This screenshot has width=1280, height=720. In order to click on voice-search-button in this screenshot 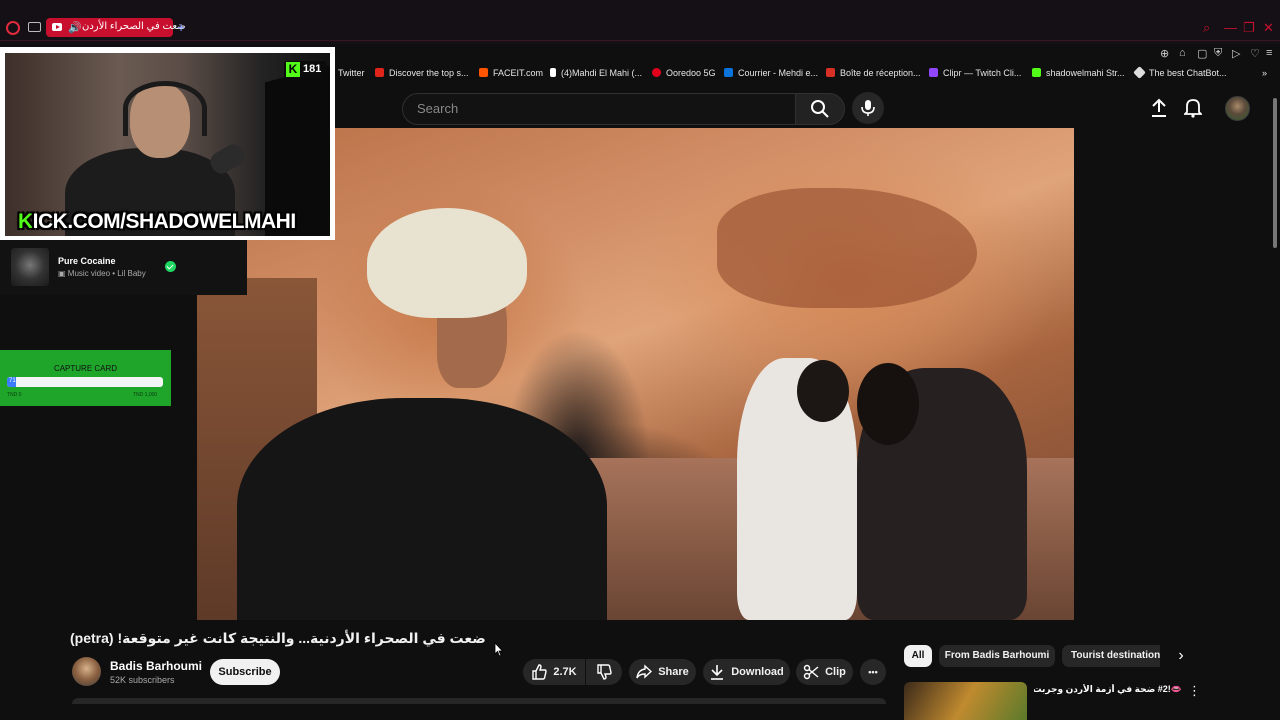, I will do `click(868, 108)`.